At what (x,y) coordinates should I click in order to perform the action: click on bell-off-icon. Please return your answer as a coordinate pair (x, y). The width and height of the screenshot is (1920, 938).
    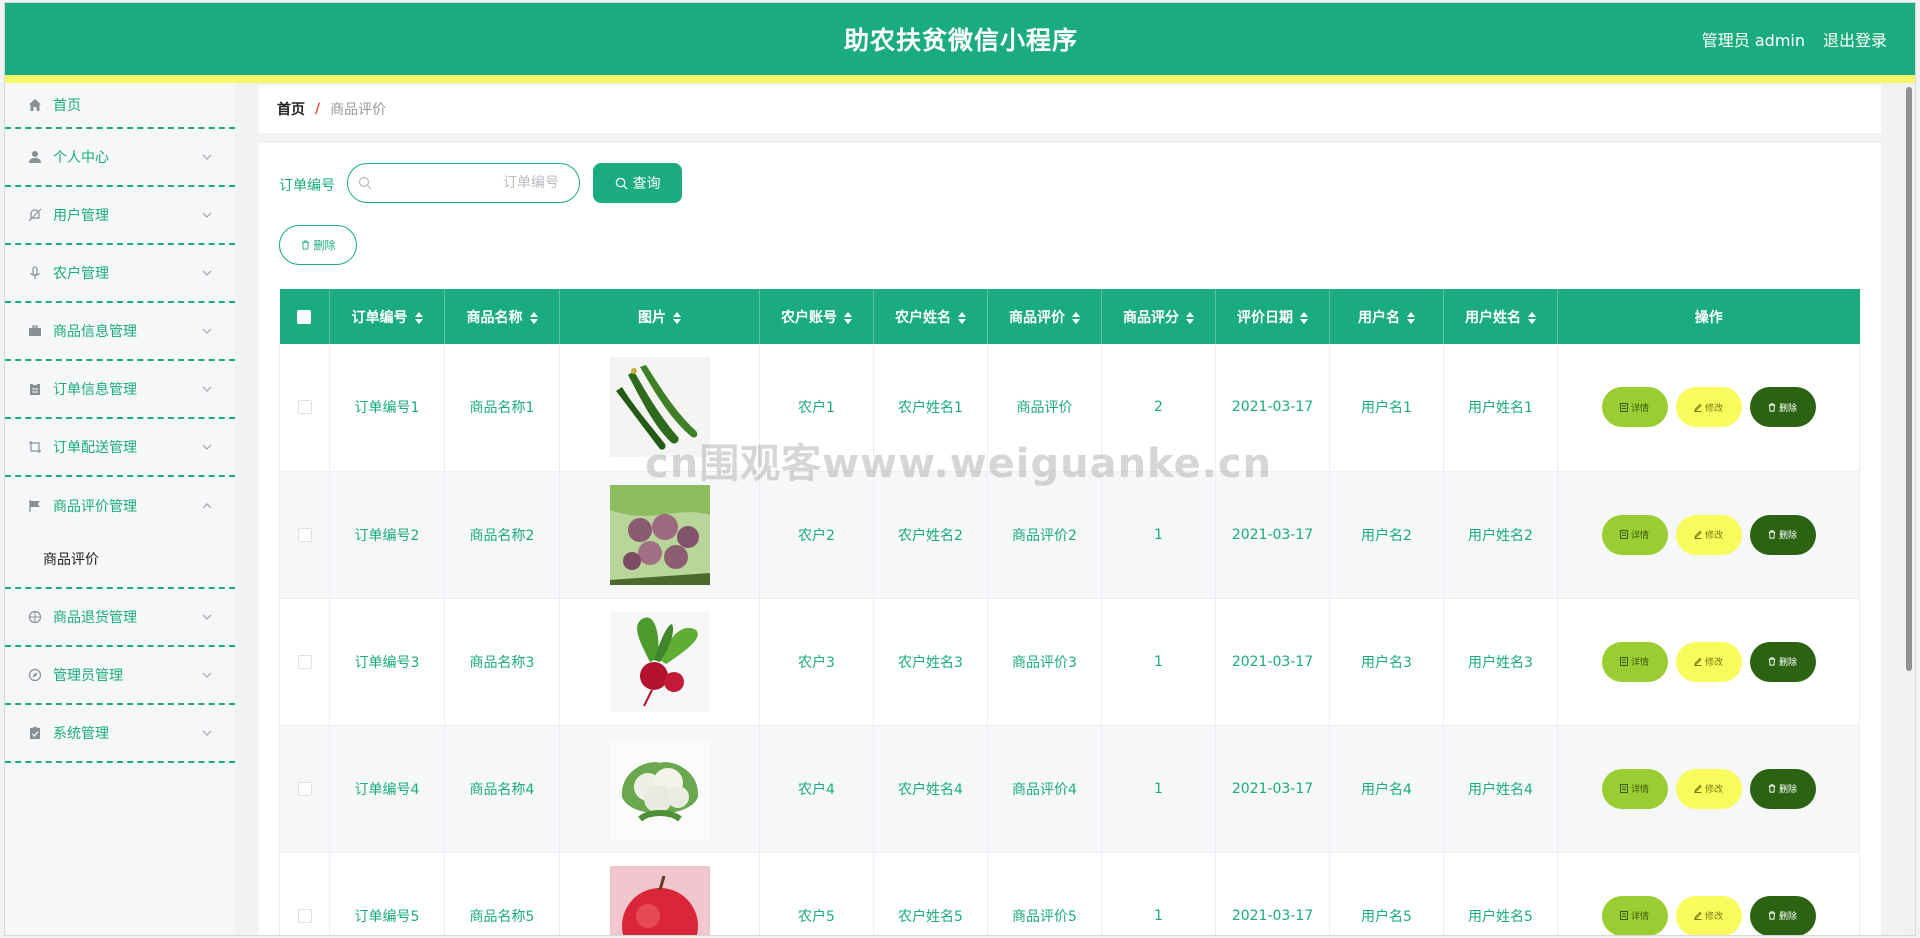
    Looking at the image, I should click on (35, 215).